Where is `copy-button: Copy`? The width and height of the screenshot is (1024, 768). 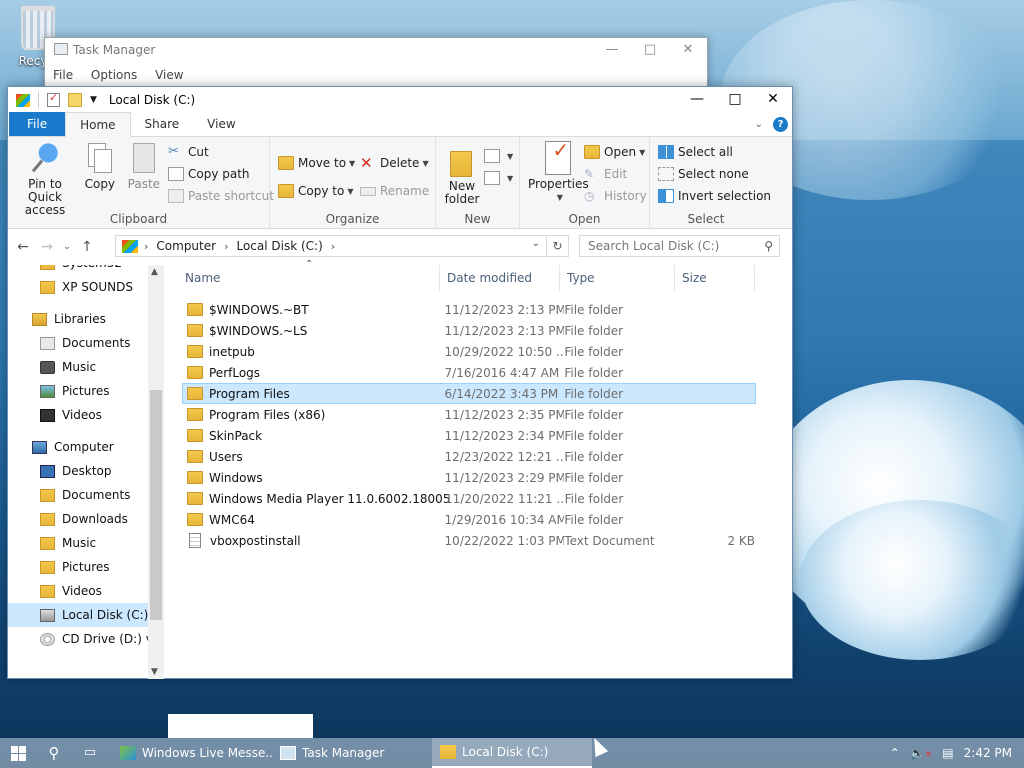 copy-button: Copy is located at coordinates (100, 166).